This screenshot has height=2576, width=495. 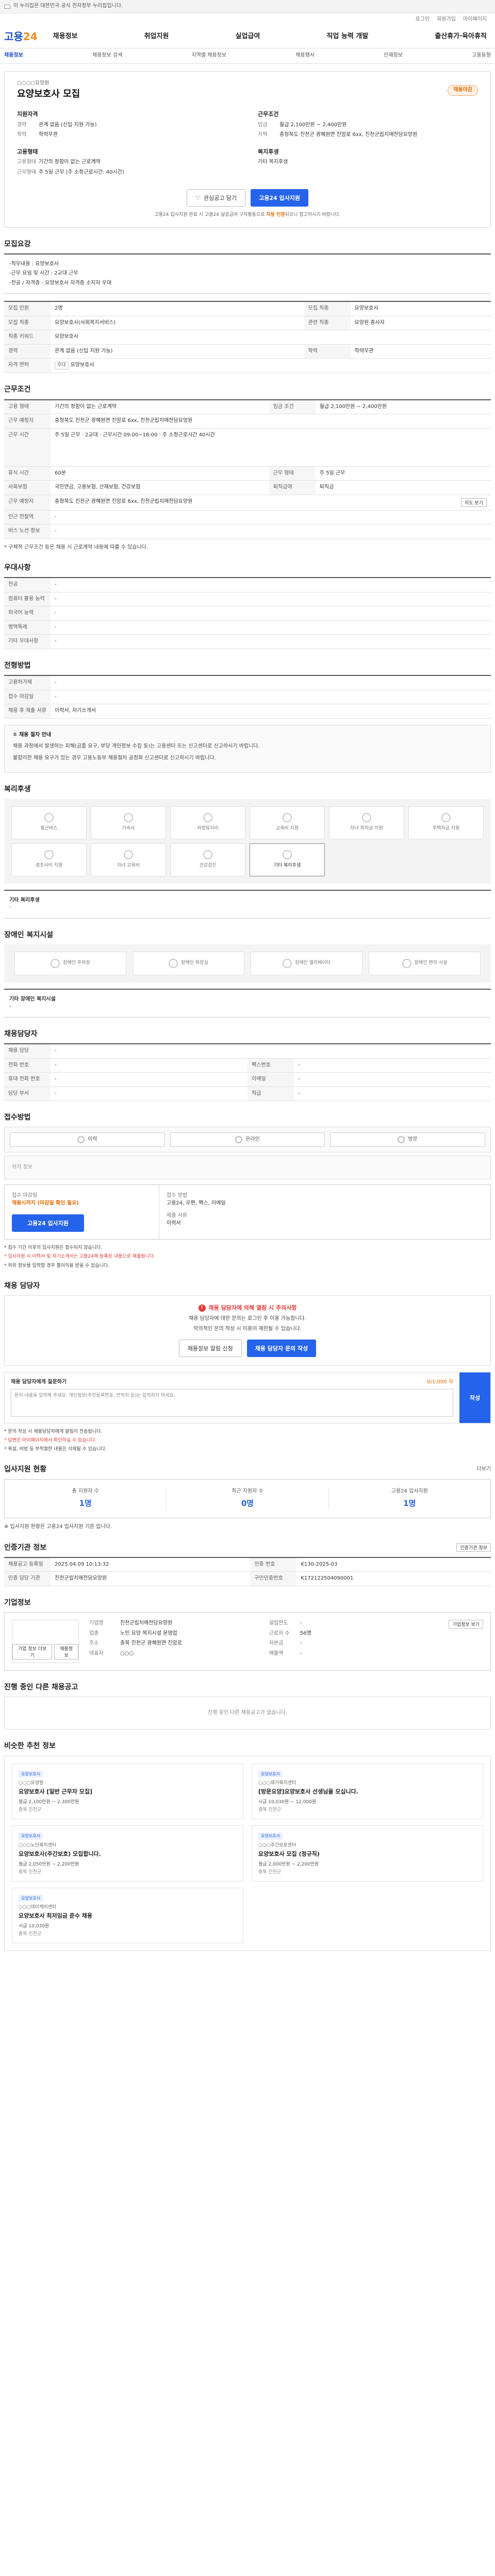 What do you see at coordinates (27, 407) in the screenshot?
I see `row-key: 고용 형태` at bounding box center [27, 407].